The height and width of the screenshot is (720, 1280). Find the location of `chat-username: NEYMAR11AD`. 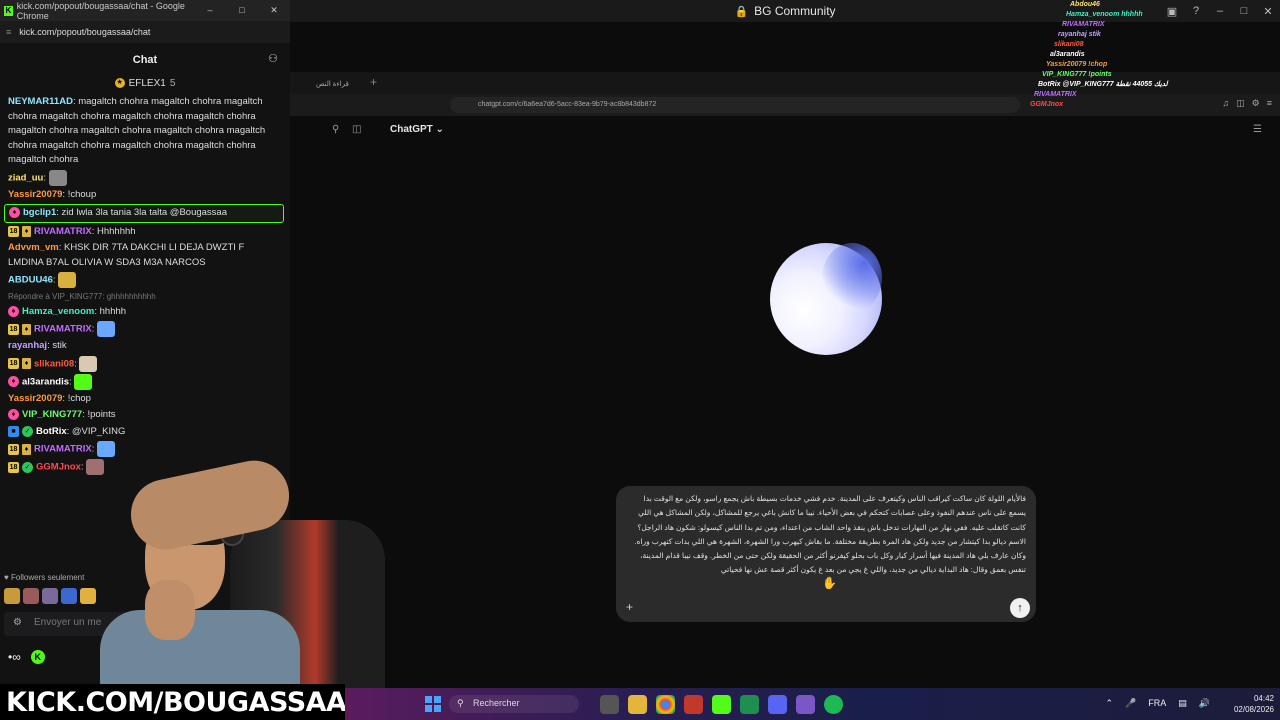

chat-username: NEYMAR11AD is located at coordinates (40, 101).